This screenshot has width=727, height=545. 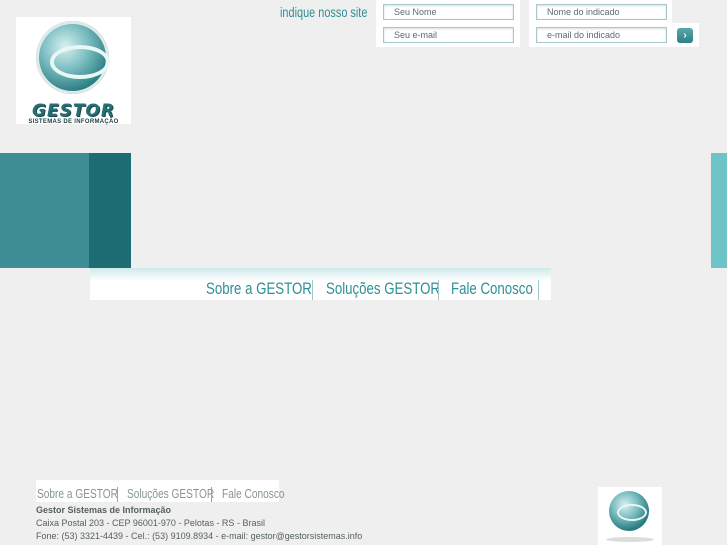 I want to click on banner-block-teal, so click(x=44, y=210).